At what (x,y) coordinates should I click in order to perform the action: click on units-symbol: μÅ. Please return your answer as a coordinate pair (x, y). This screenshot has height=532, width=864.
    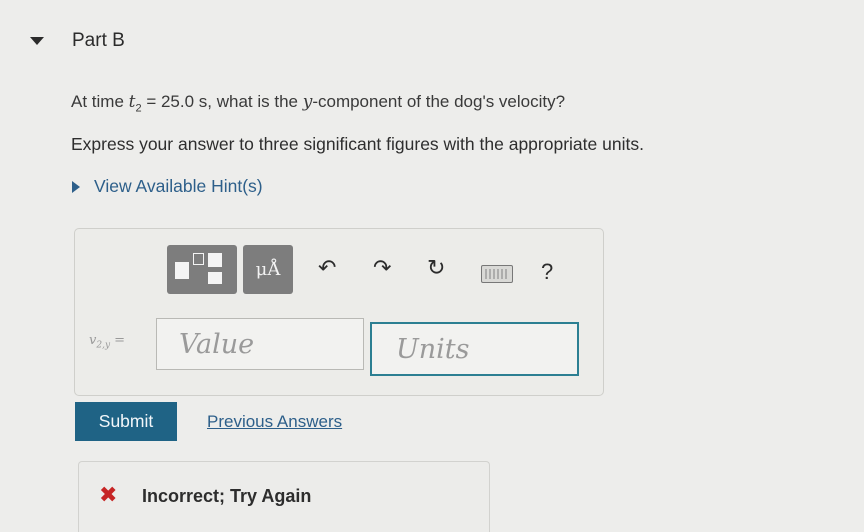
    Looking at the image, I should click on (268, 269).